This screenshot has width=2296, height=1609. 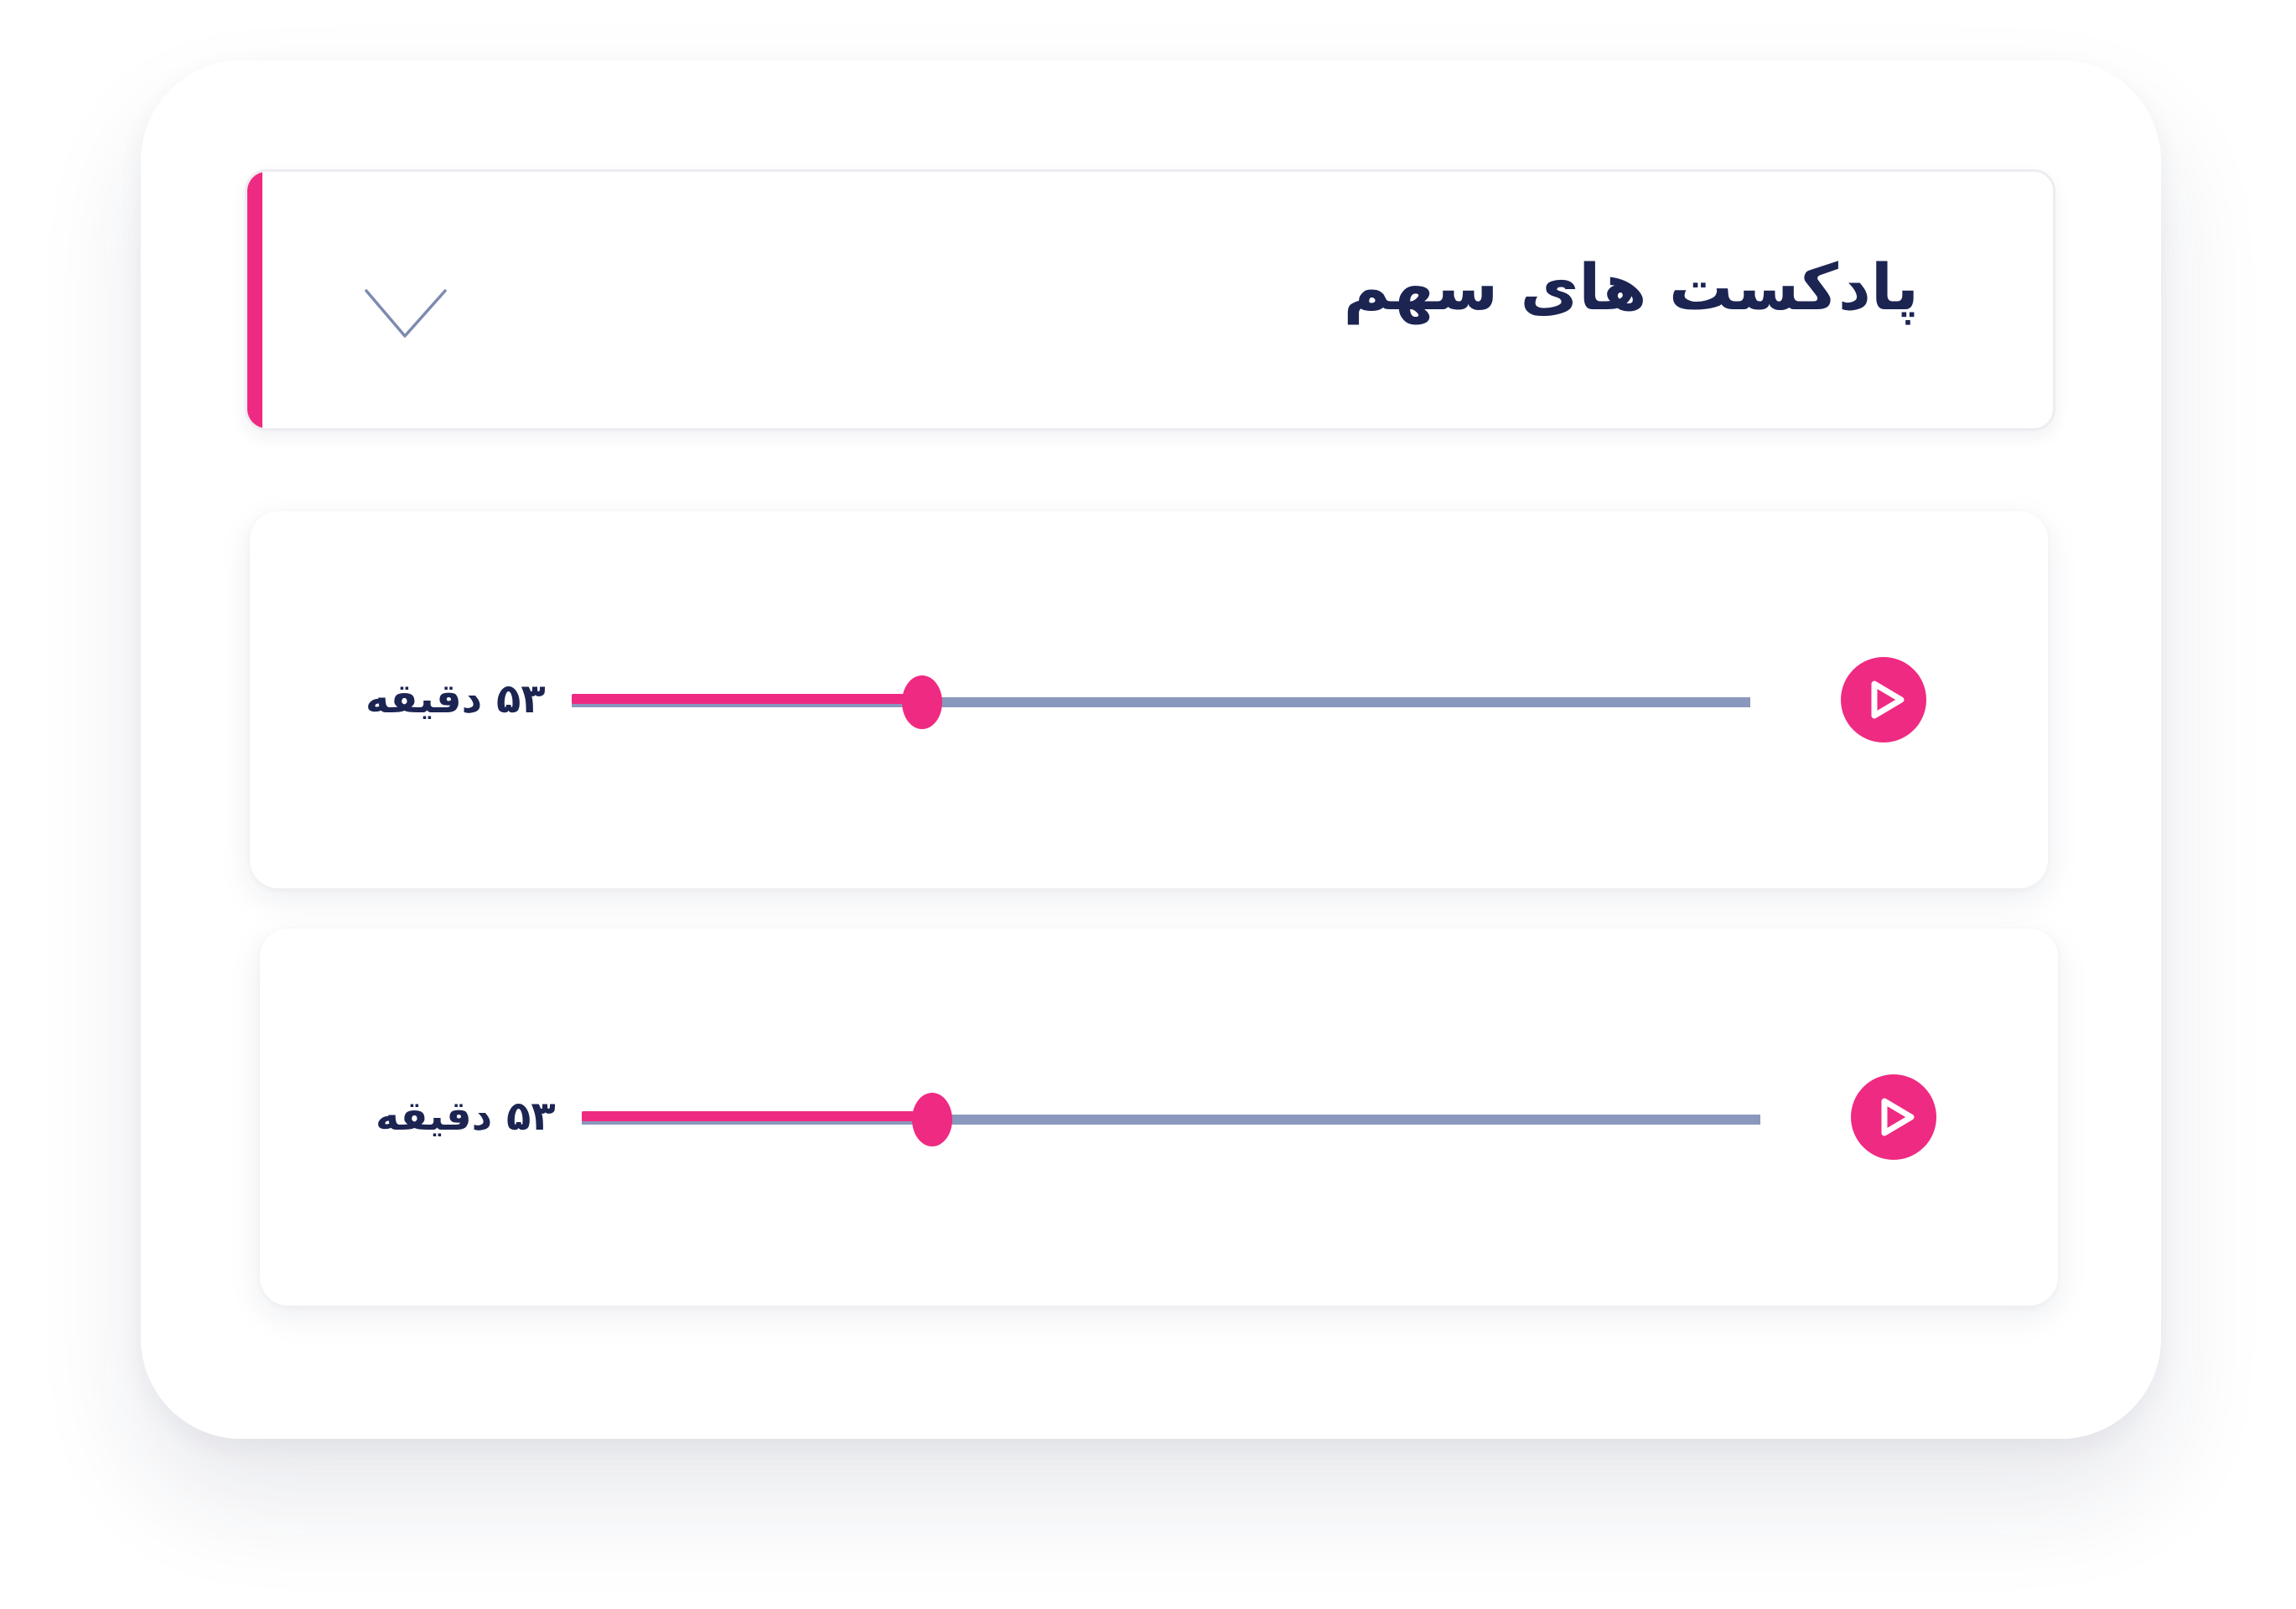 I want to click on section-title: پادکست های سهم, so click(x=1631, y=287).